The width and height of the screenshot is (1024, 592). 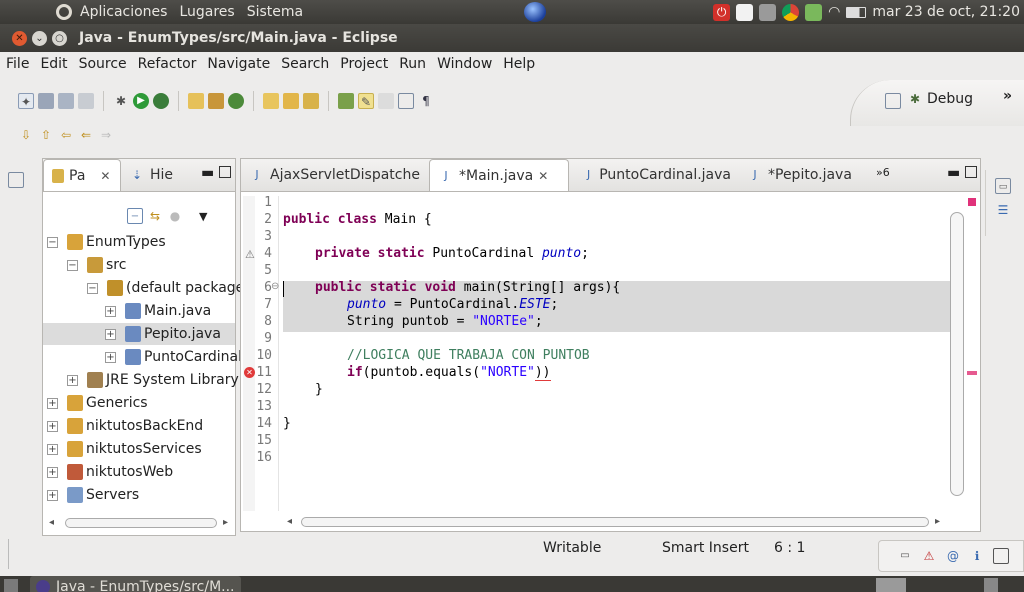 What do you see at coordinates (366, 101) in the screenshot?
I see `mark-occurrences-icon: ✎` at bounding box center [366, 101].